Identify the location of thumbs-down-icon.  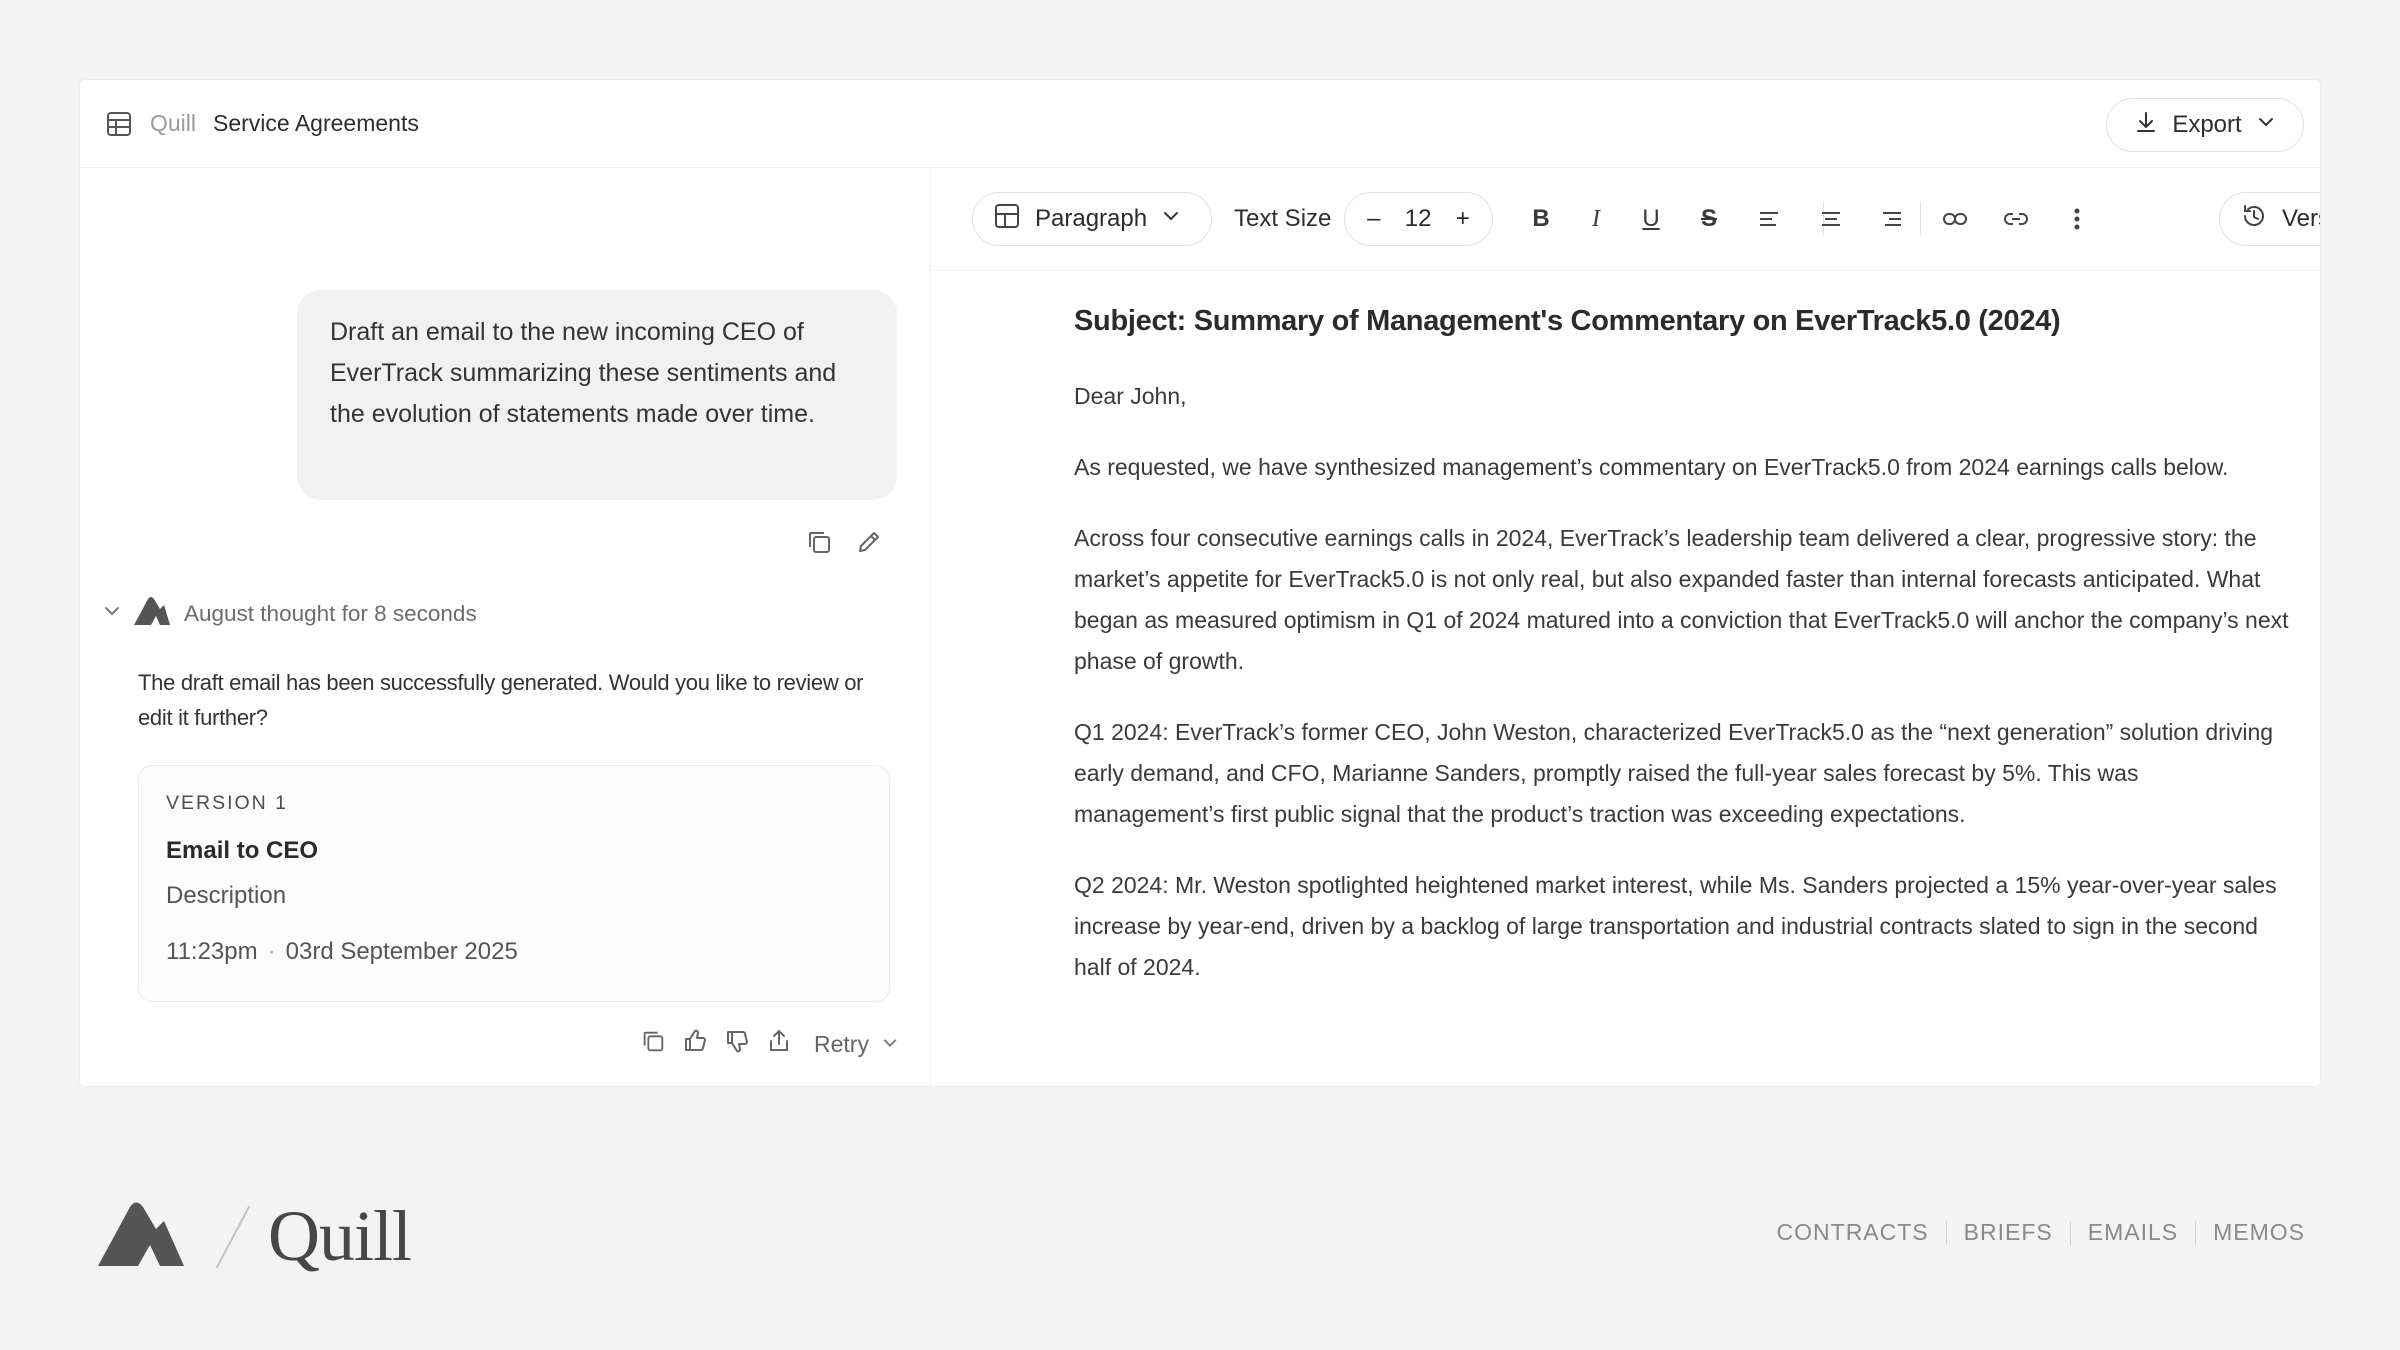
(737, 1044).